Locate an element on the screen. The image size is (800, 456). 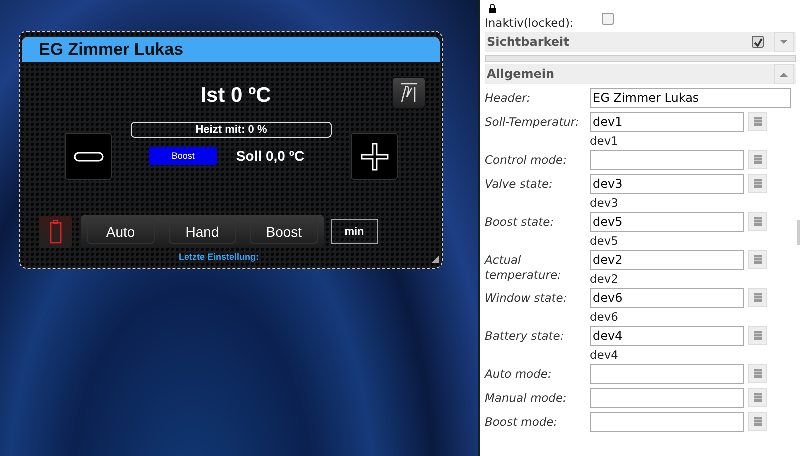
decrease-button is located at coordinates (88, 156).